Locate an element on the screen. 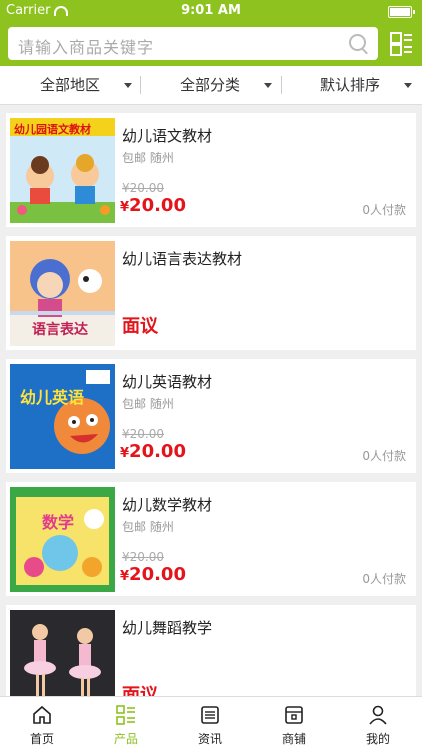 The height and width of the screenshot is (751, 422). status-bar: Carrier 9:01 AM is located at coordinates (211, 11).